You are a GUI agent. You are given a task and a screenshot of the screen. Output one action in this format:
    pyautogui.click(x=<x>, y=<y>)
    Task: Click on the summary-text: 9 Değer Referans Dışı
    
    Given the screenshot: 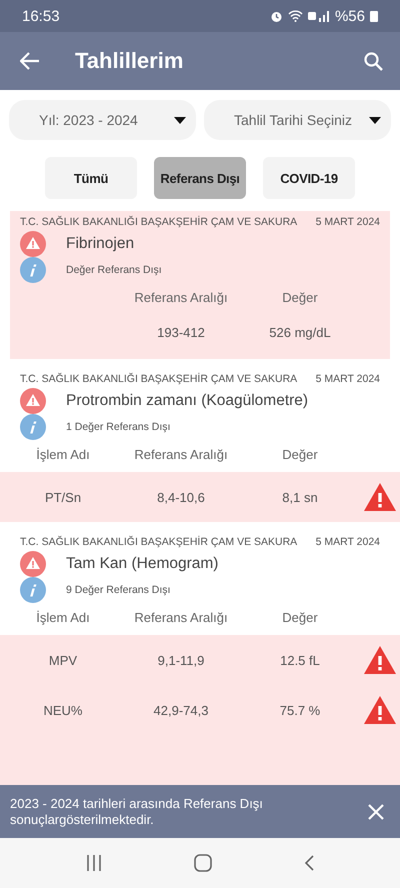 What is the action you would take?
    pyautogui.click(x=118, y=590)
    